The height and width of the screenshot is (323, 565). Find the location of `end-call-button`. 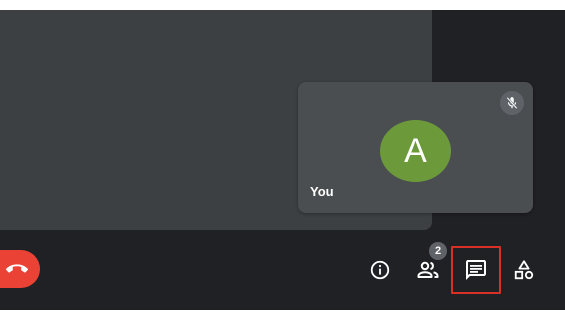

end-call-button is located at coordinates (20, 269).